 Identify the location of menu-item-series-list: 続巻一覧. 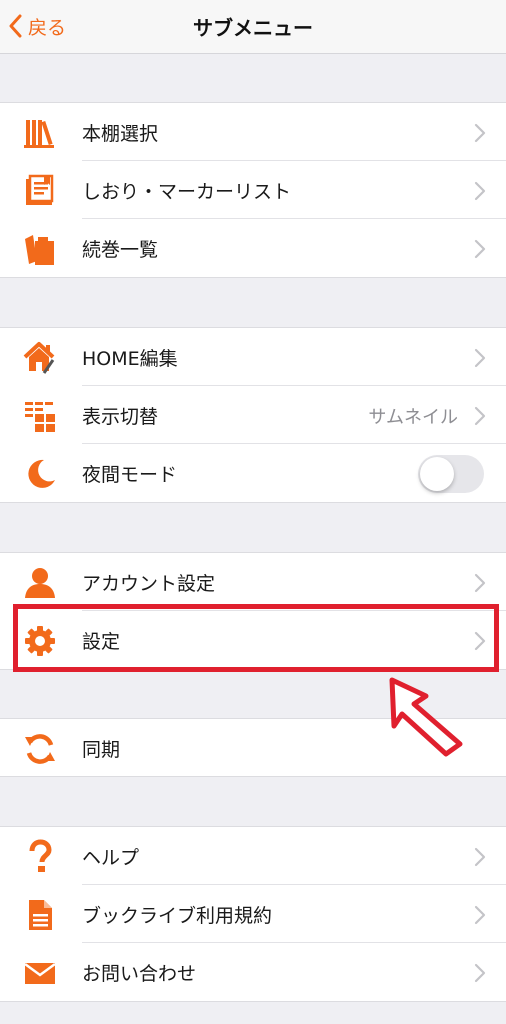
(253, 248).